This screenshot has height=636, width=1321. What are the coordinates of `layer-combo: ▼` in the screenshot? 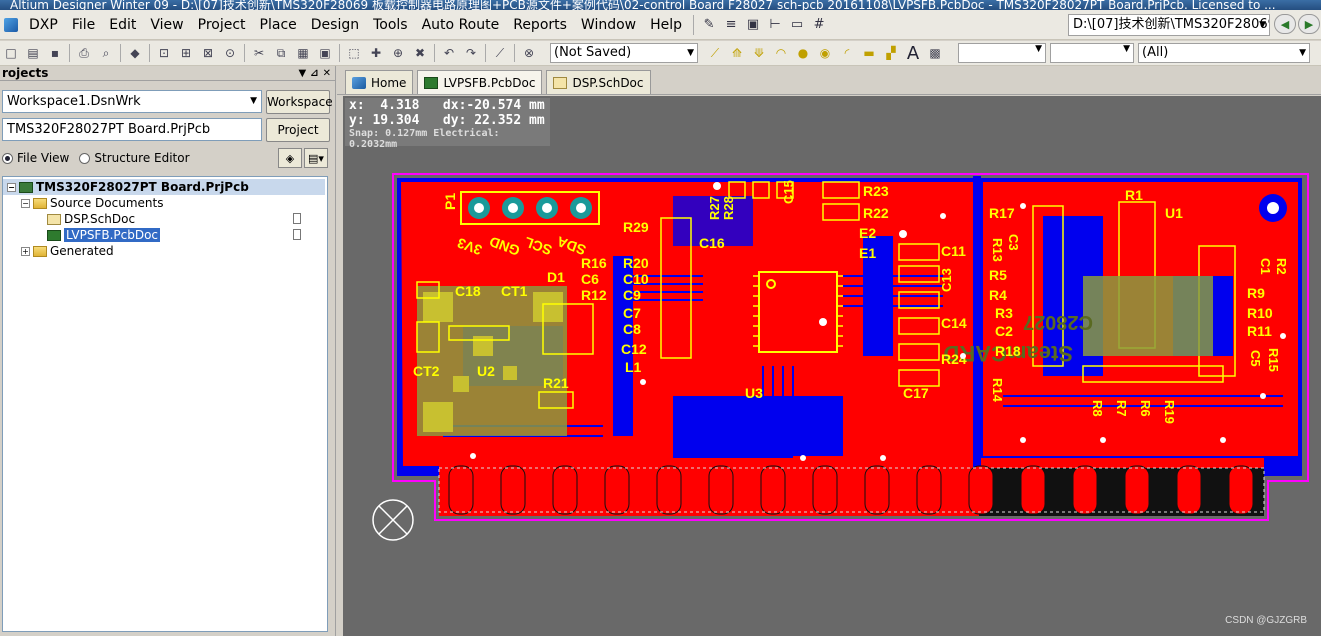 It's located at (1002, 53).